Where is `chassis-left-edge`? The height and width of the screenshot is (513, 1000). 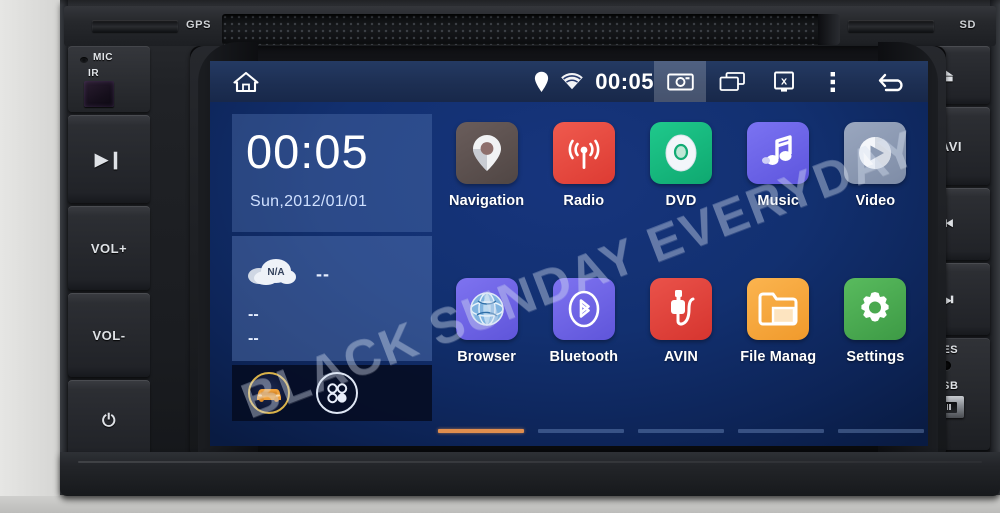
chassis-left-edge is located at coordinates (64, 247).